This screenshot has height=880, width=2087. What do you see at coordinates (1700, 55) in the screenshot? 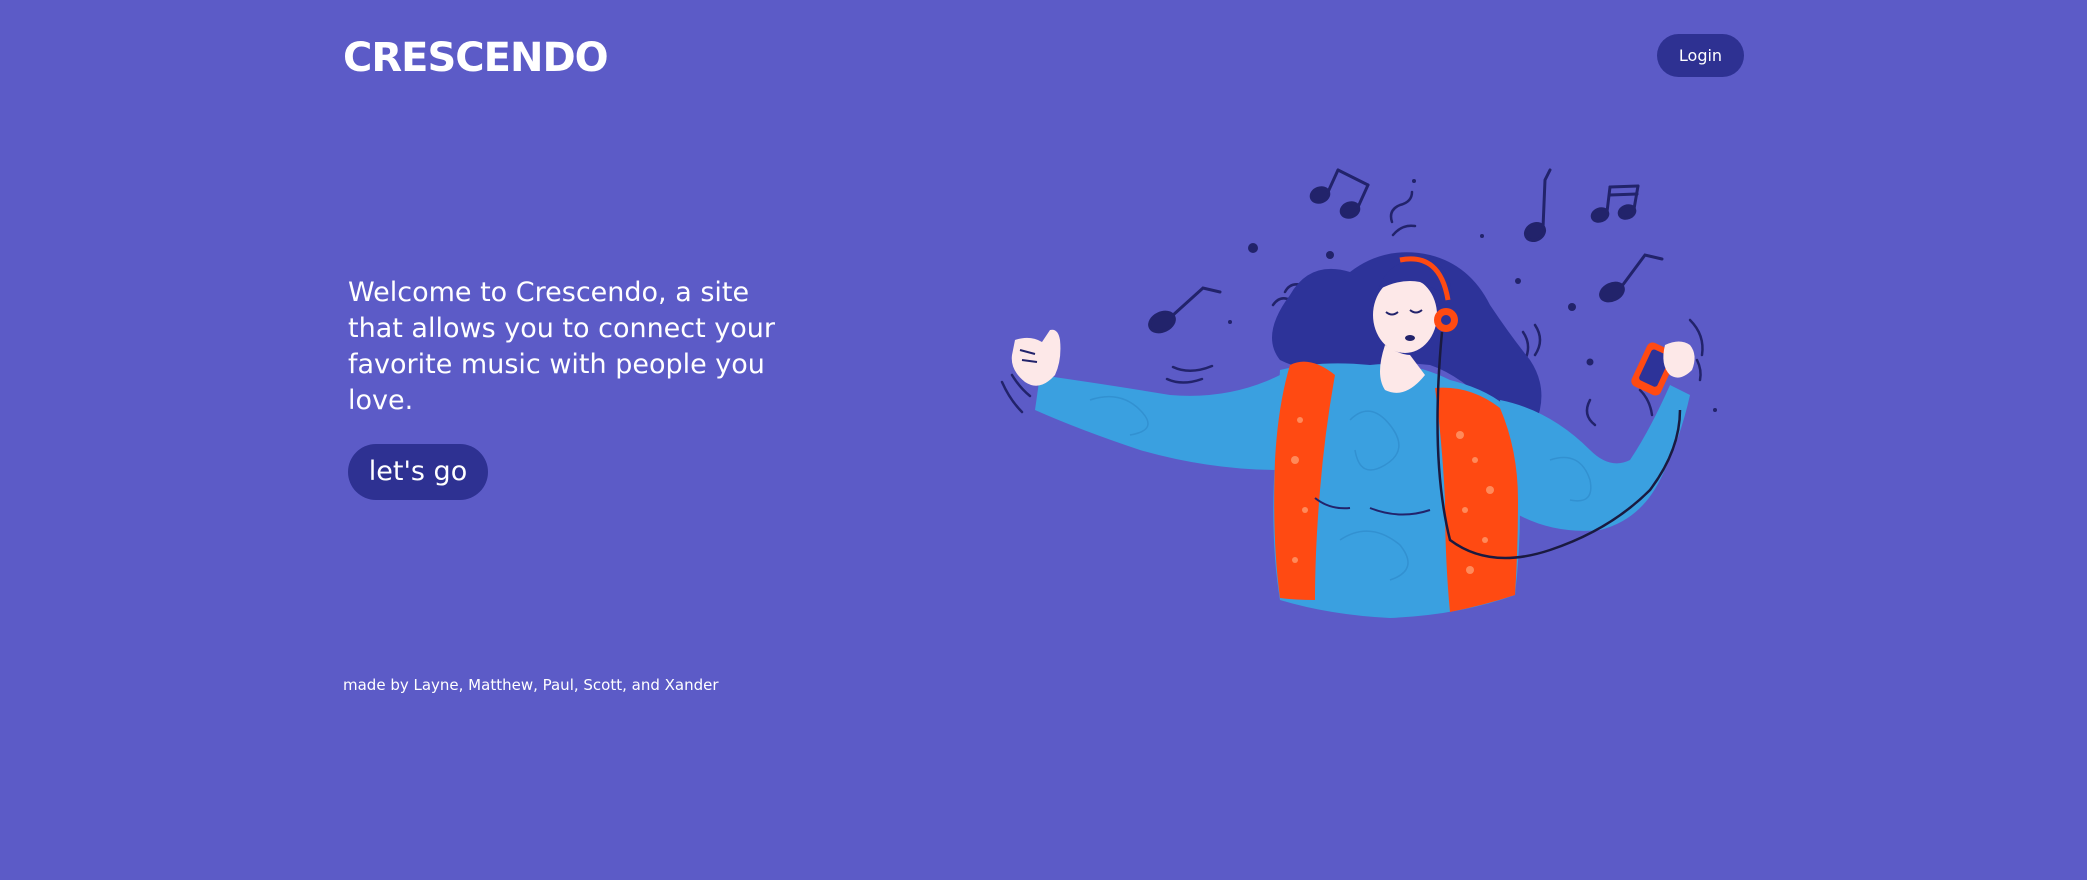
I see `login-button: Login` at bounding box center [1700, 55].